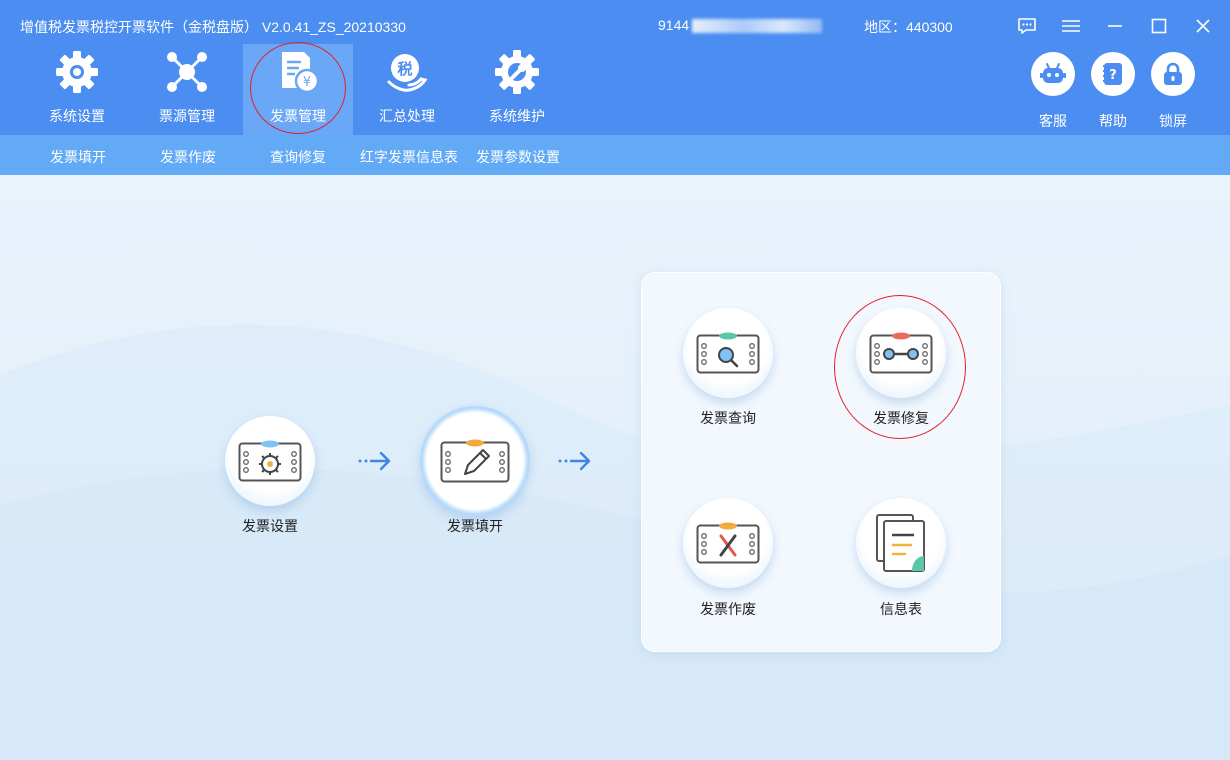 This screenshot has width=1230, height=760. I want to click on menu-icon, so click(1071, 26).